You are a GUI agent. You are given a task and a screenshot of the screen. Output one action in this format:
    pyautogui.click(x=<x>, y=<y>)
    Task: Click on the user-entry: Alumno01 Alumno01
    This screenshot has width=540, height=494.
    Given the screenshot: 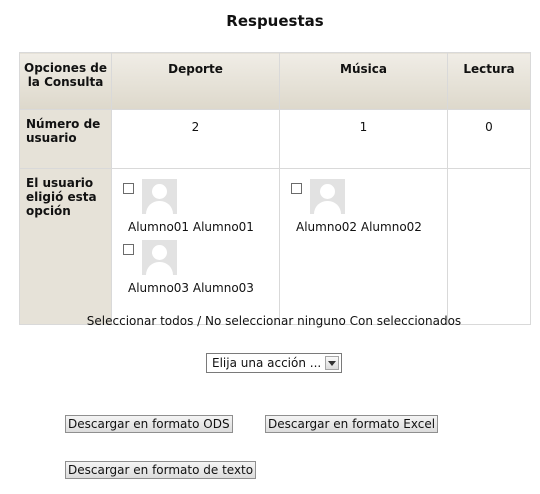 What is the action you would take?
    pyautogui.click(x=201, y=206)
    